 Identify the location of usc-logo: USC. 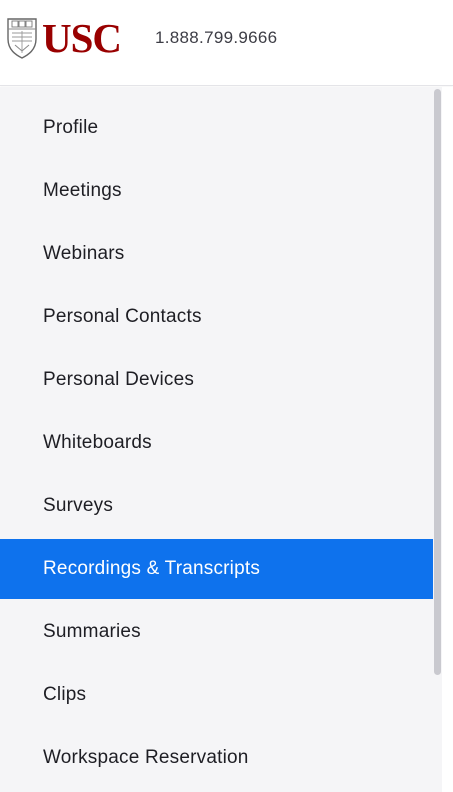
(64, 38).